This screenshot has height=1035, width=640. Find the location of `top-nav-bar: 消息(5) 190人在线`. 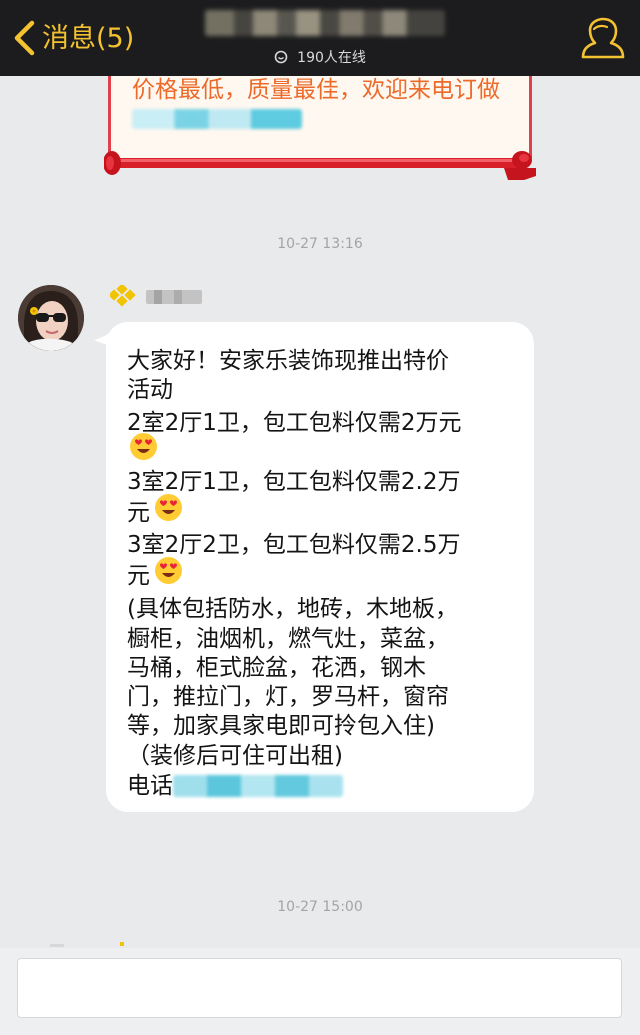

top-nav-bar: 消息(5) 190人在线 is located at coordinates (320, 38).